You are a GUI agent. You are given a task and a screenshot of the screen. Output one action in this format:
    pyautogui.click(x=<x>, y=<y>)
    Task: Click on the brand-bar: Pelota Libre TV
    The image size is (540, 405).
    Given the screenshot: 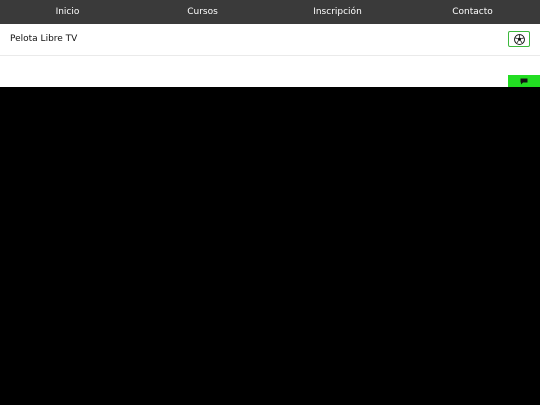 What is the action you would take?
    pyautogui.click(x=270, y=40)
    